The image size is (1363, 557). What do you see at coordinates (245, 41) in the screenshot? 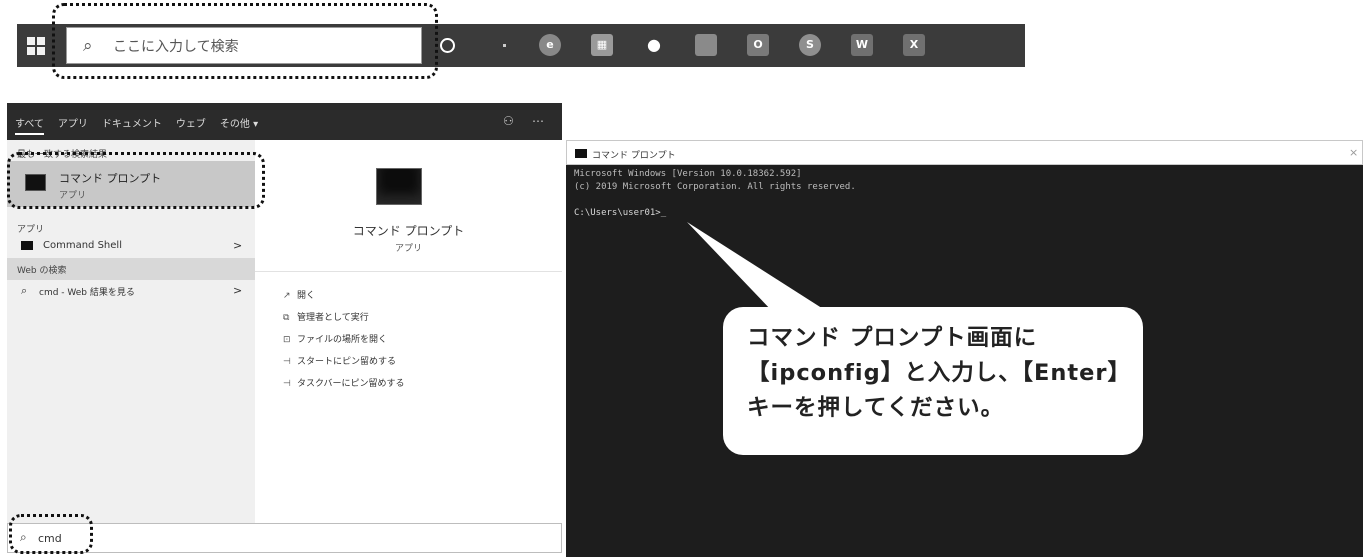
I see `highlight-taskbar-search` at bounding box center [245, 41].